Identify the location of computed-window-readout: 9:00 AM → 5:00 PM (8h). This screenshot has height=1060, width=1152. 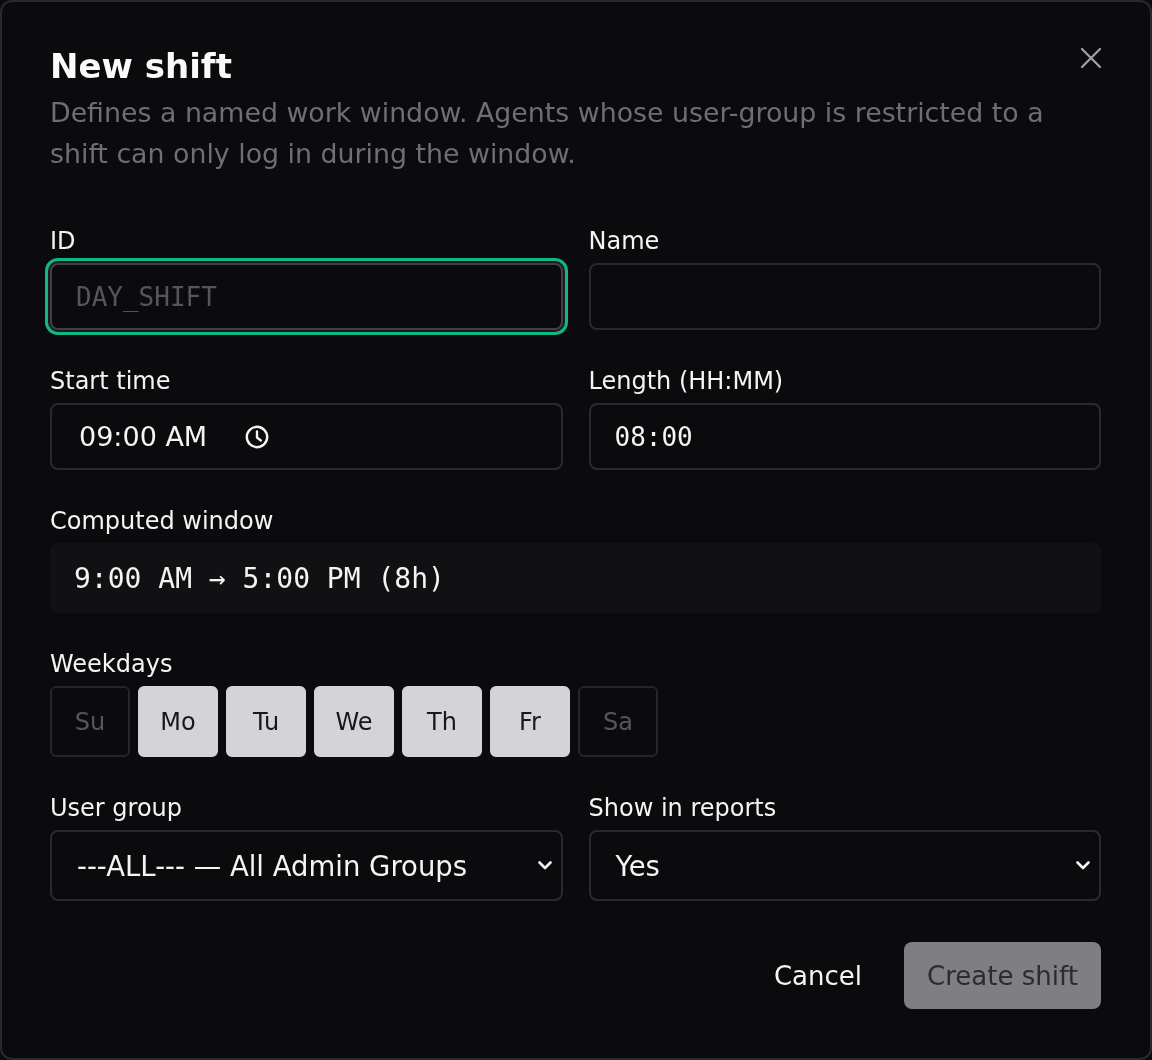
(575, 578).